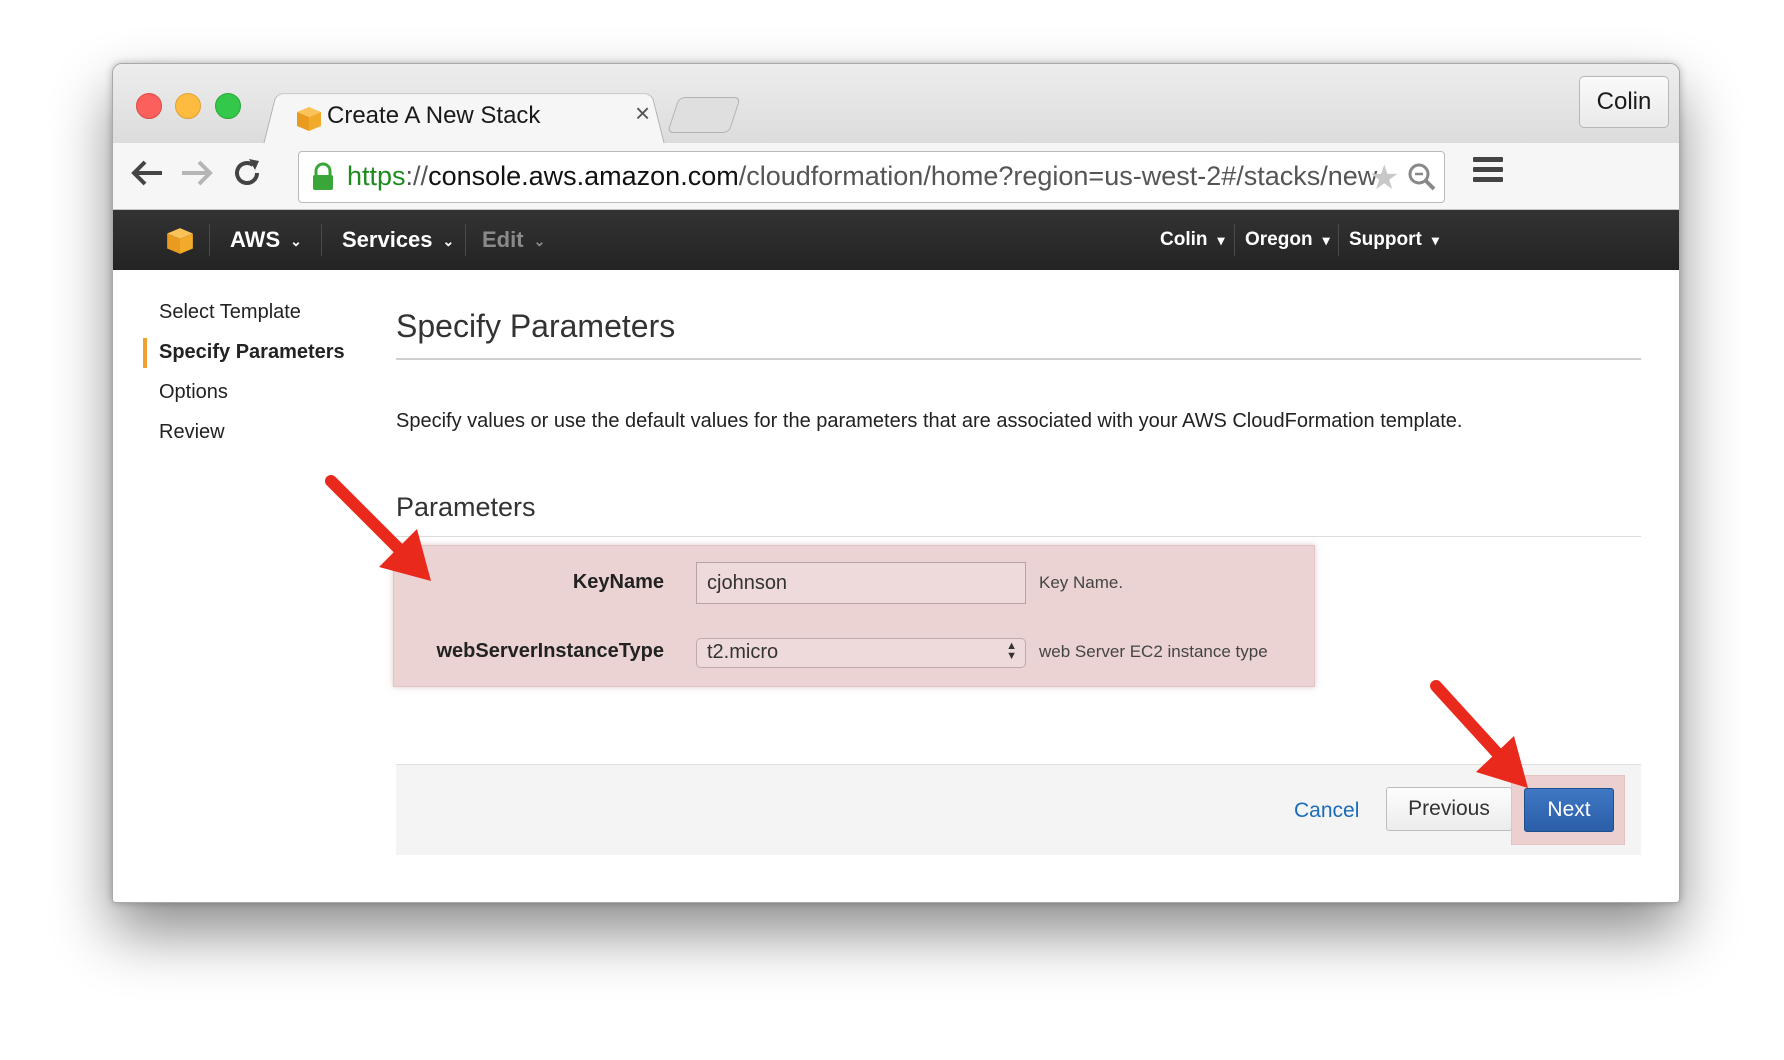 The width and height of the screenshot is (1784, 1060). Describe the element at coordinates (1011, 651) in the screenshot. I see `select-arrows-icon: ▲ ▼` at that location.